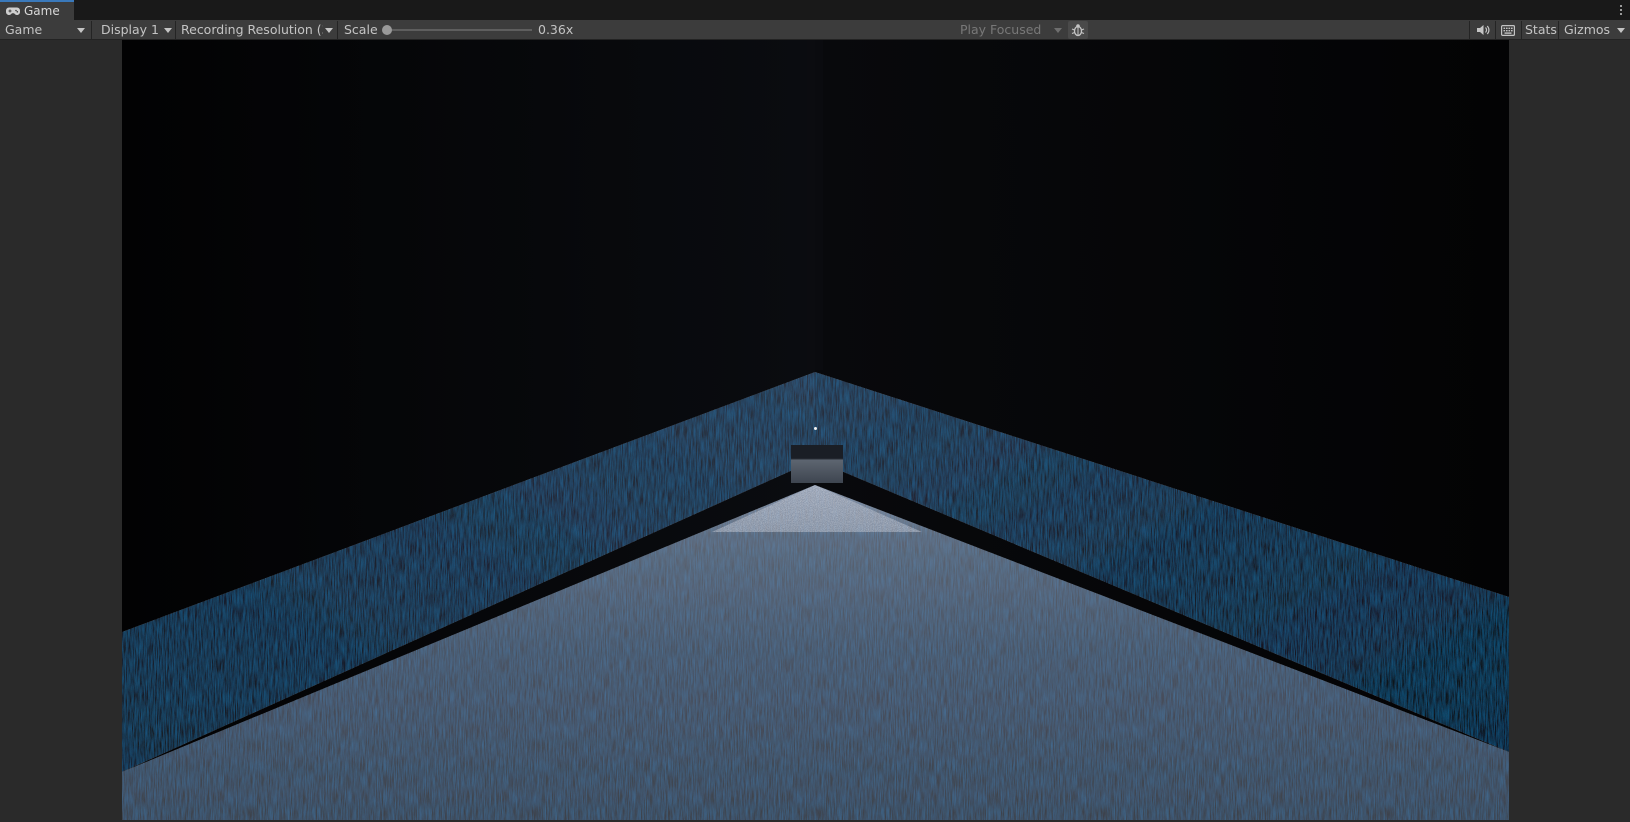  I want to click on scale-slider-thumb, so click(387, 30).